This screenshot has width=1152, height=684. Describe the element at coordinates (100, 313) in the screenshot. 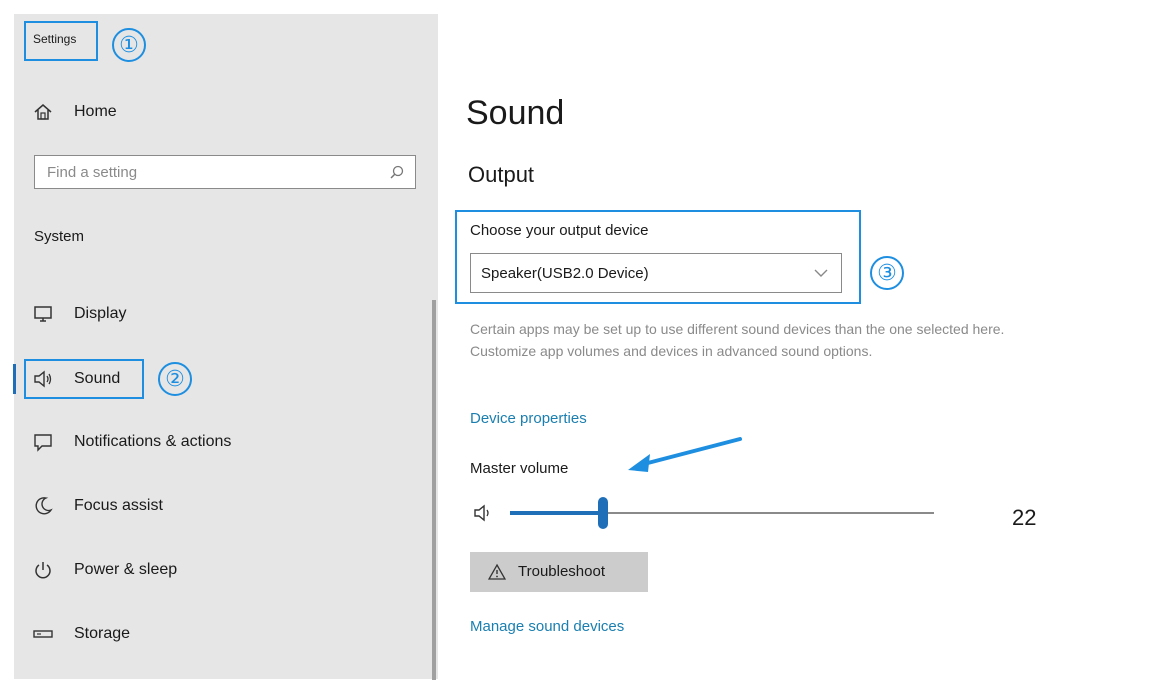

I see `sidebar-item-display-label: Display` at that location.